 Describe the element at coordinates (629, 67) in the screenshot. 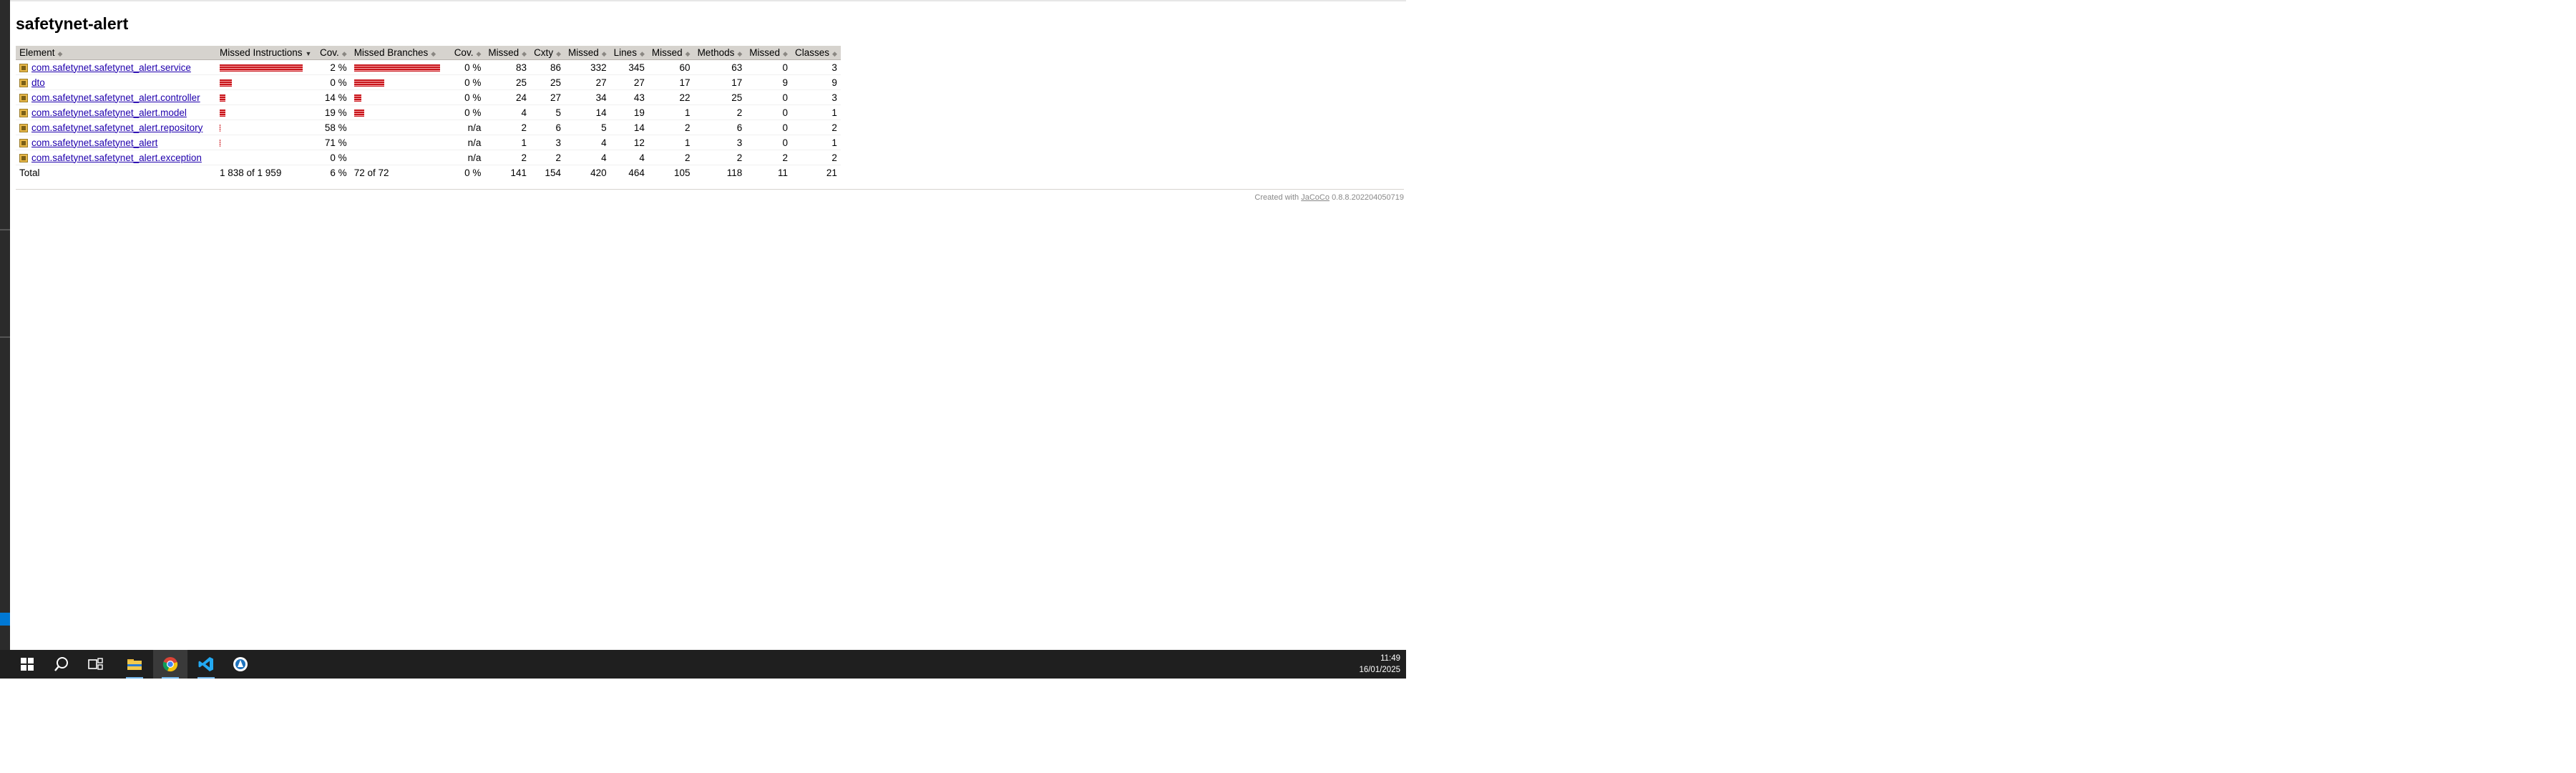

I see `lines-cell: 345` at that location.